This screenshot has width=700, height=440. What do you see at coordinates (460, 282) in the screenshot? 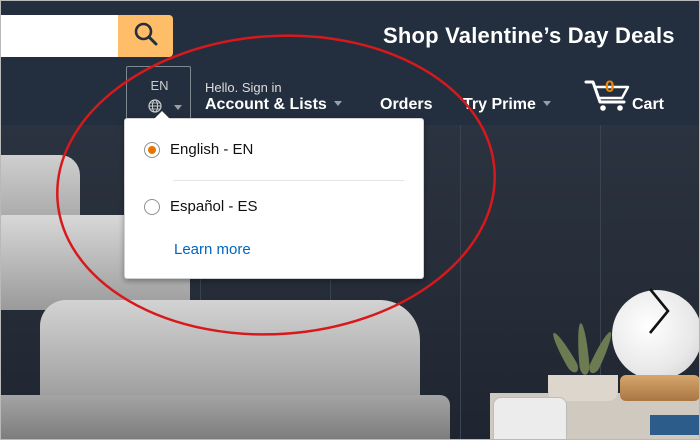
I see `wall-panel-line` at bounding box center [460, 282].